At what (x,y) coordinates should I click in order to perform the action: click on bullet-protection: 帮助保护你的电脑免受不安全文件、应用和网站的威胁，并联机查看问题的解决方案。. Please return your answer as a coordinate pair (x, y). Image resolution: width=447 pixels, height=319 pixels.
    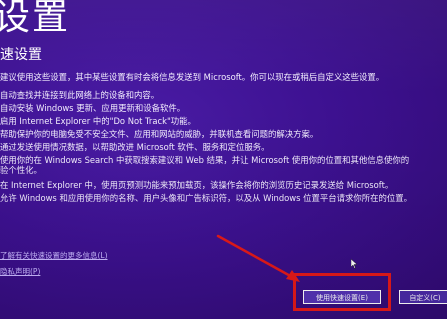
    Looking at the image, I should click on (159, 134).